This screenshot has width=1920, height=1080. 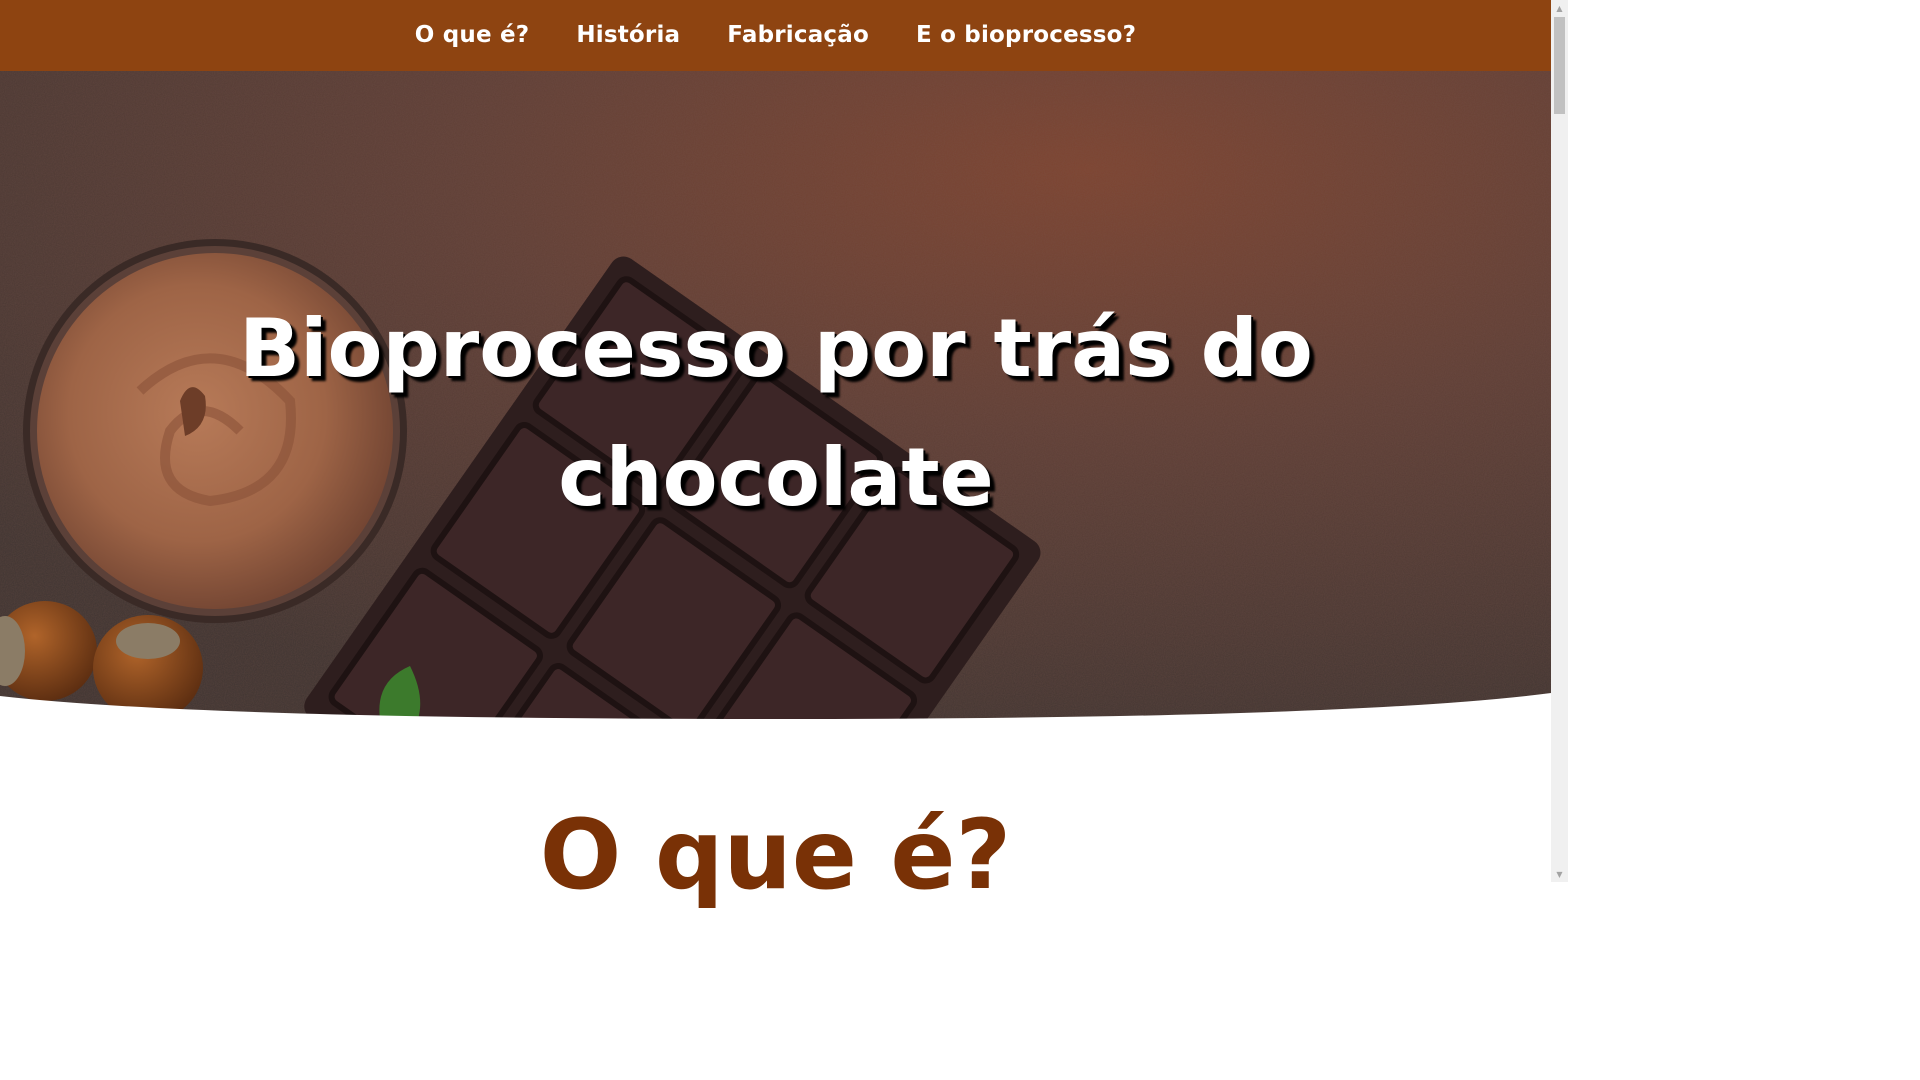 What do you see at coordinates (776, 348) in the screenshot?
I see `hero-title-line1: Bioprocesso por trás do` at bounding box center [776, 348].